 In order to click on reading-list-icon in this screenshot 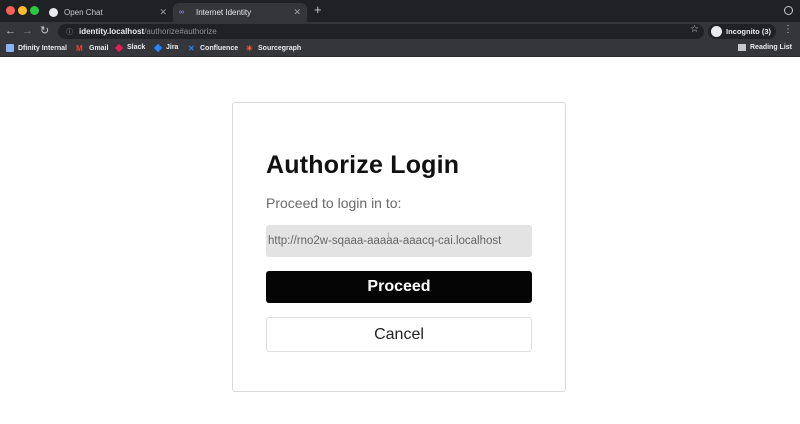, I will do `click(742, 47)`.